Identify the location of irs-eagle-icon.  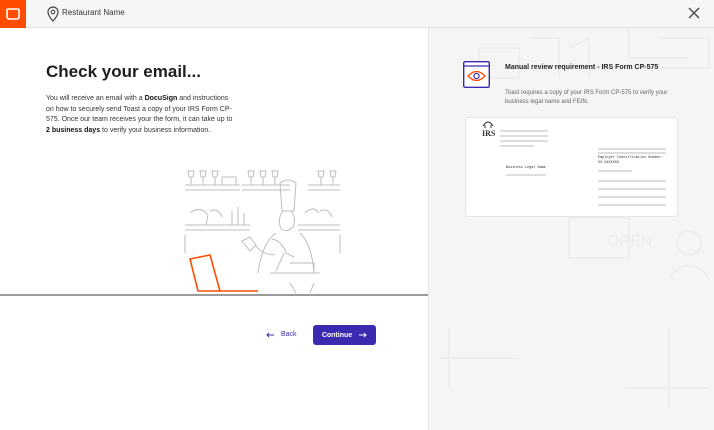
(488, 124).